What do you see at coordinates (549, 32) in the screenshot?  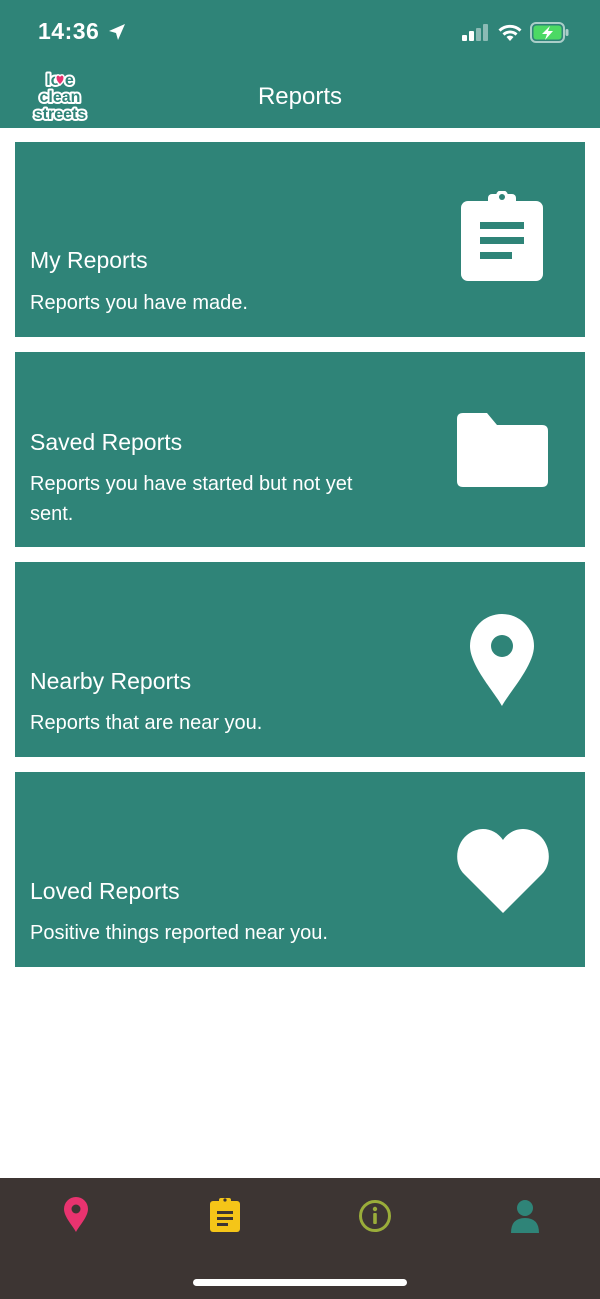 I see `battery-charging-icon` at bounding box center [549, 32].